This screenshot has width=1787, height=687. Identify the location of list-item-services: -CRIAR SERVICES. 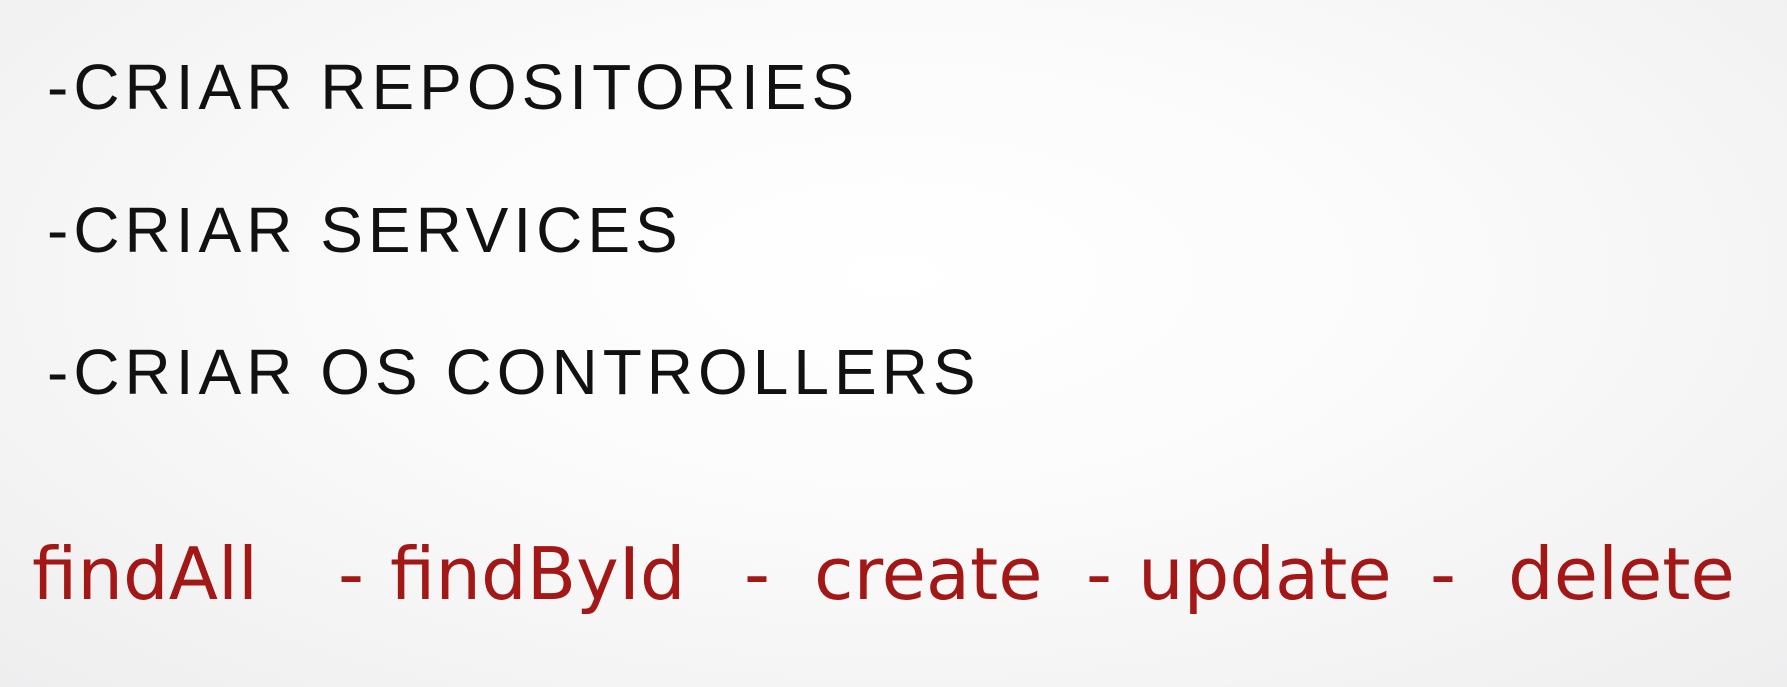
(365, 230).